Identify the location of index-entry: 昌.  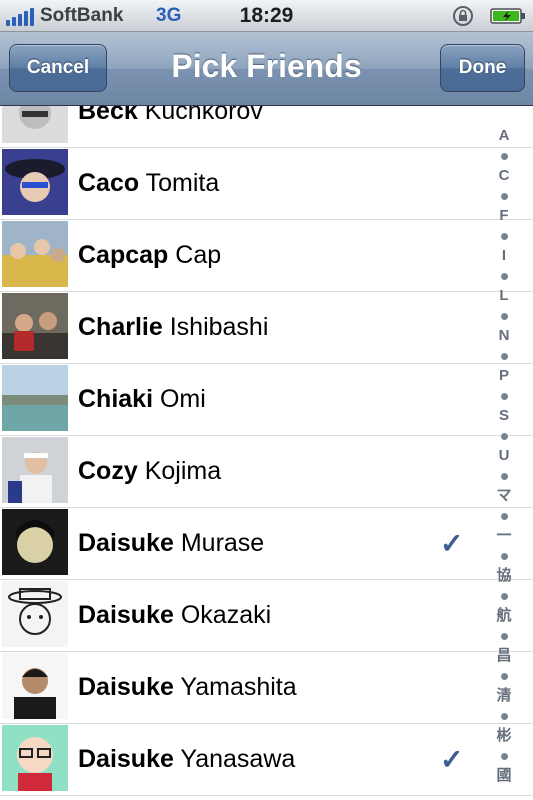
(503, 656).